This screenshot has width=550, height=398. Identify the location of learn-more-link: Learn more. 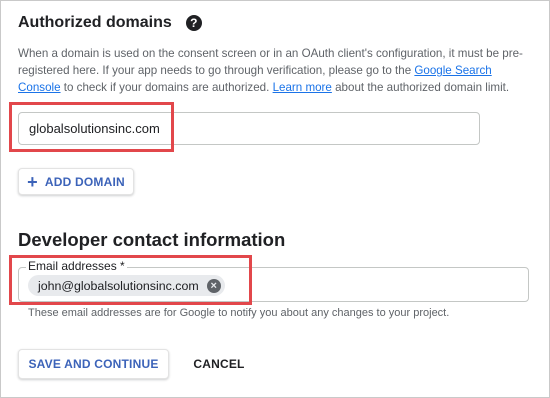
(302, 87).